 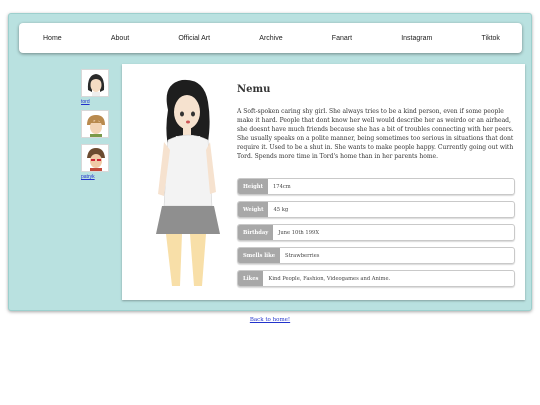 What do you see at coordinates (281, 209) in the screenshot?
I see `stat-value: 45 kg` at bounding box center [281, 209].